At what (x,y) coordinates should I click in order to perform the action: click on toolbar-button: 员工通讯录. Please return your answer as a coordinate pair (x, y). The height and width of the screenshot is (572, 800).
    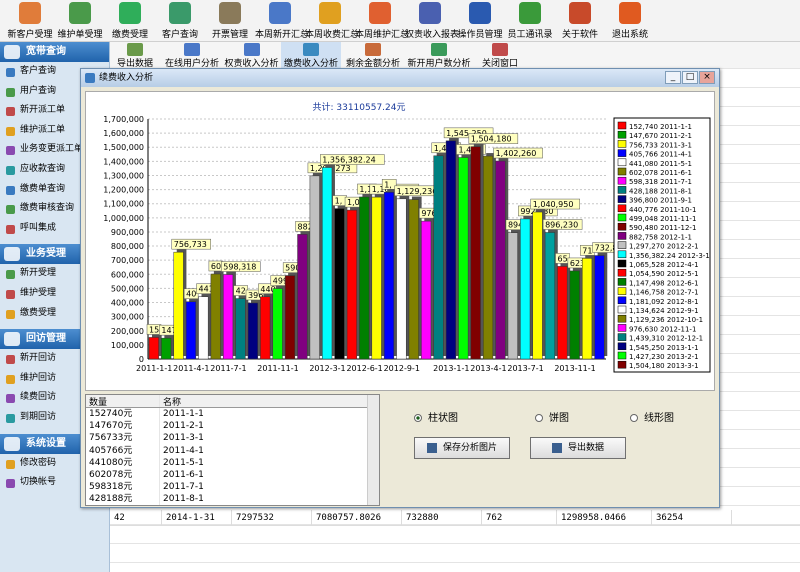
    Looking at the image, I should click on (530, 21).